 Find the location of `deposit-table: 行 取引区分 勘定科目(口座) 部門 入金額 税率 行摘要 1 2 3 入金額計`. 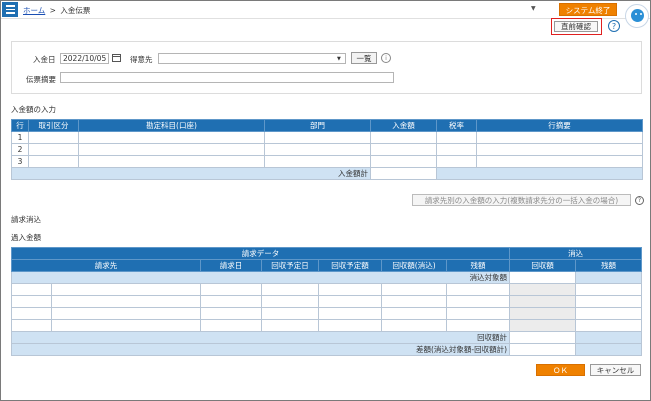

deposit-table: 行 取引区分 勘定科目(口座) 部門 入金額 税率 行摘要 1 2 3 入金額計 is located at coordinates (327, 149).